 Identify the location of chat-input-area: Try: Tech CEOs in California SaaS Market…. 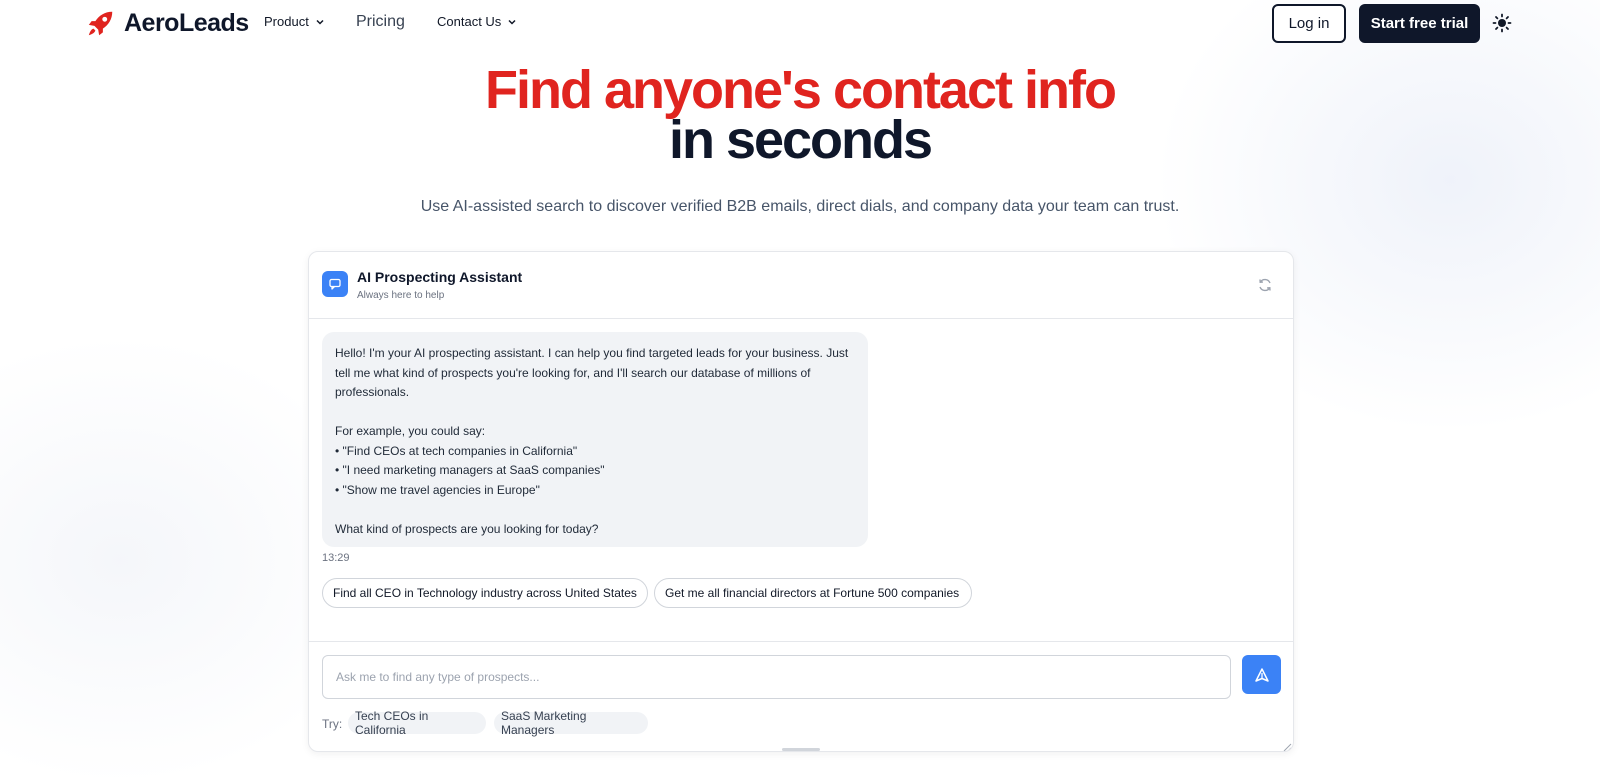
(801, 696).